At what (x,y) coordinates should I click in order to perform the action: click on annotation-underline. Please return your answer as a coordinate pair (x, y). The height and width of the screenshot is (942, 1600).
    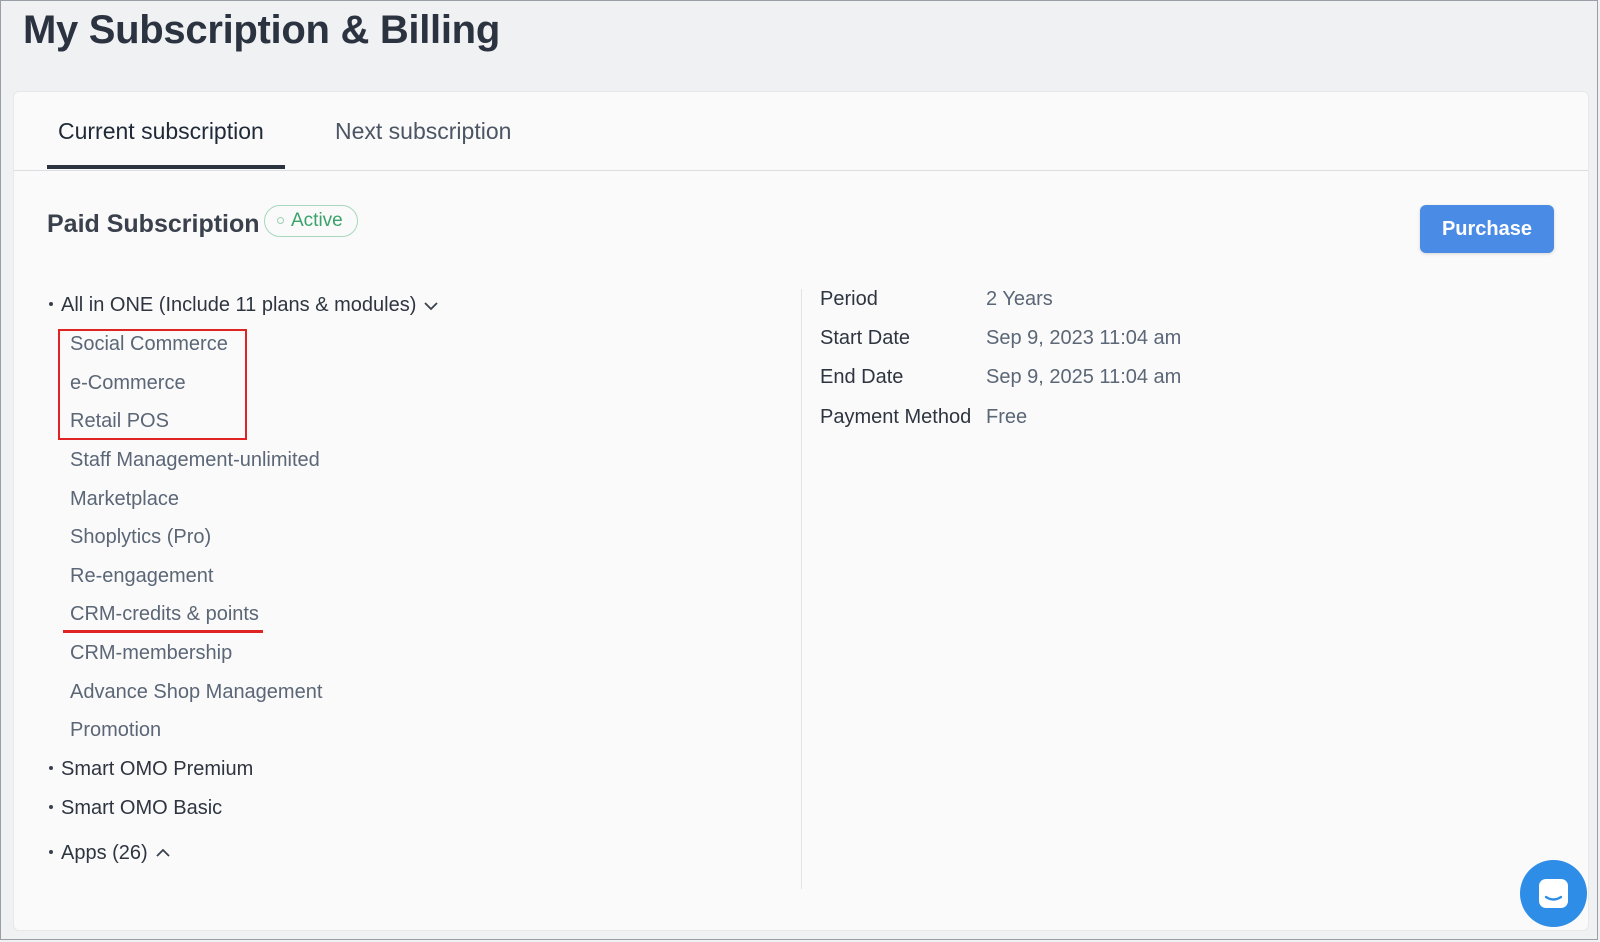
    Looking at the image, I should click on (163, 631).